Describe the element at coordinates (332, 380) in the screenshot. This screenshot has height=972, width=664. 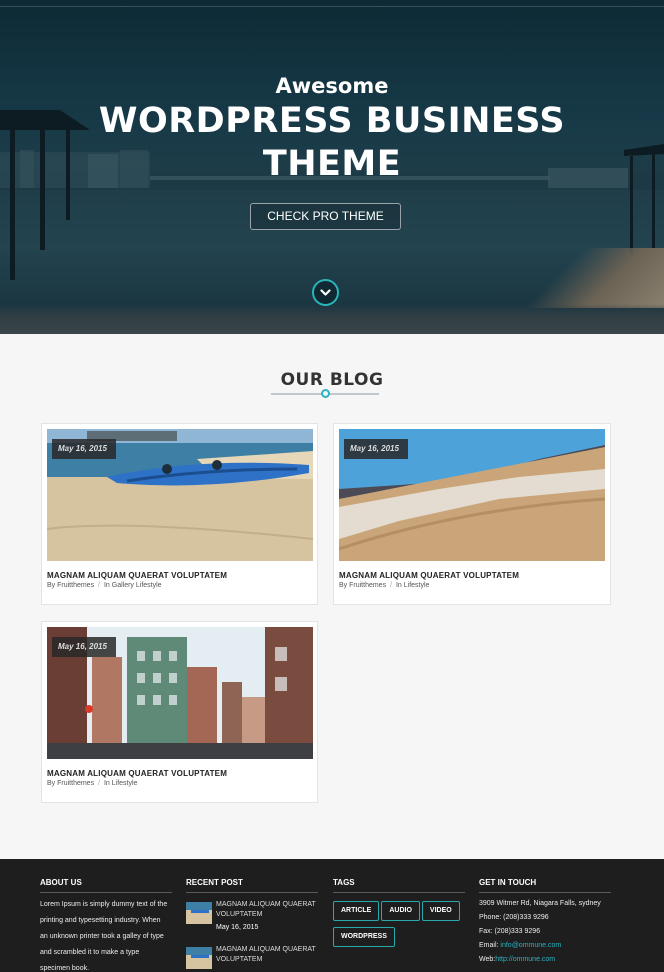
I see `blog-heading: OUR BLOG` at that location.